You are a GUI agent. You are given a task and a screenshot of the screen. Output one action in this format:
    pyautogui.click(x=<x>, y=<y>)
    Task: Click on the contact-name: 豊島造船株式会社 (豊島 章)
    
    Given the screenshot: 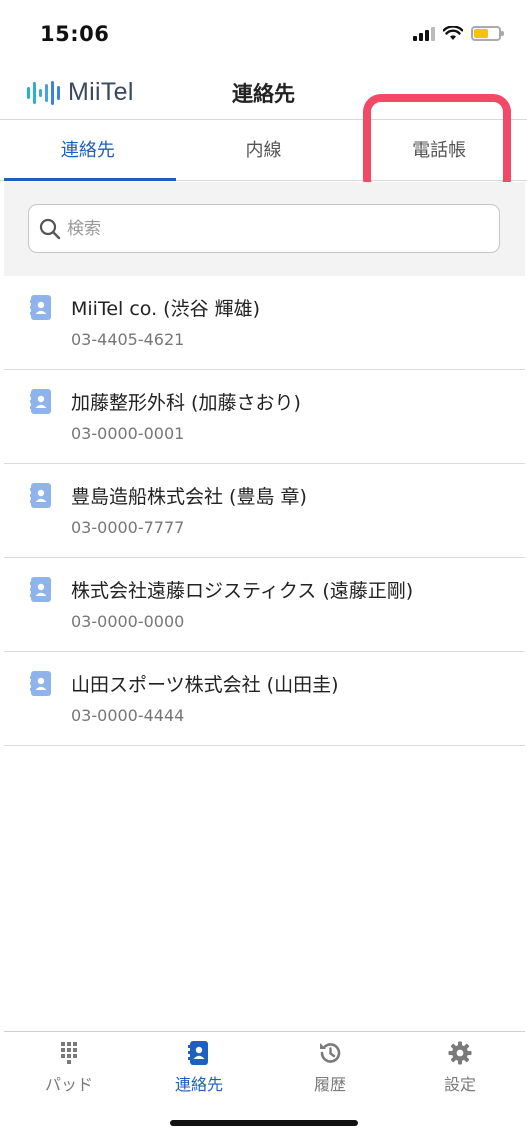 What is the action you would take?
    pyautogui.click(x=189, y=497)
    